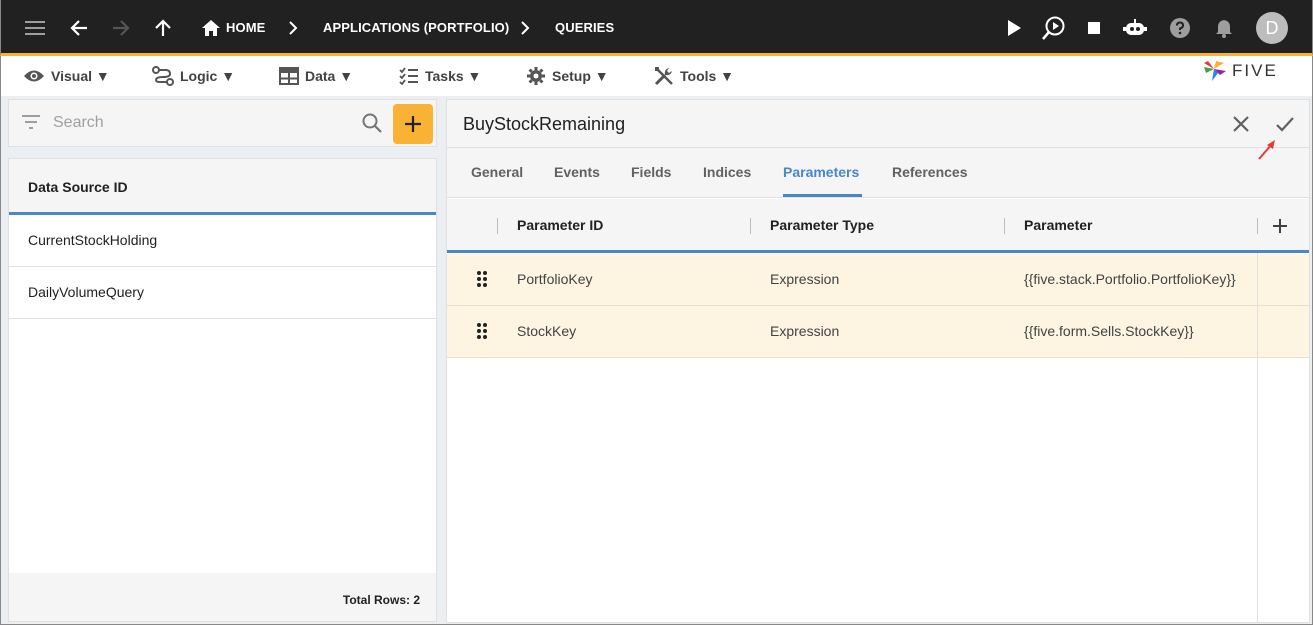 This screenshot has width=1313, height=625. I want to click on list-item-label: DailyVolumeQuery, so click(86, 292).